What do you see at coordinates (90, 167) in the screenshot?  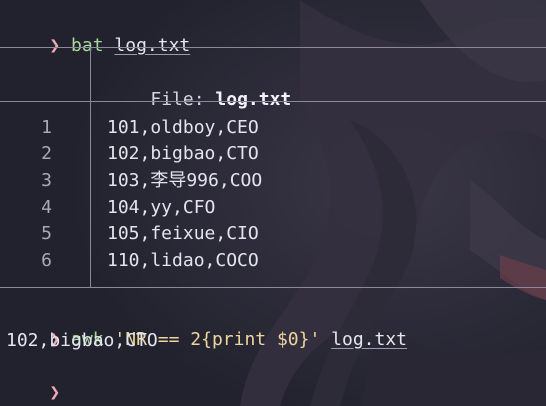 I see `gutter-divider` at bounding box center [90, 167].